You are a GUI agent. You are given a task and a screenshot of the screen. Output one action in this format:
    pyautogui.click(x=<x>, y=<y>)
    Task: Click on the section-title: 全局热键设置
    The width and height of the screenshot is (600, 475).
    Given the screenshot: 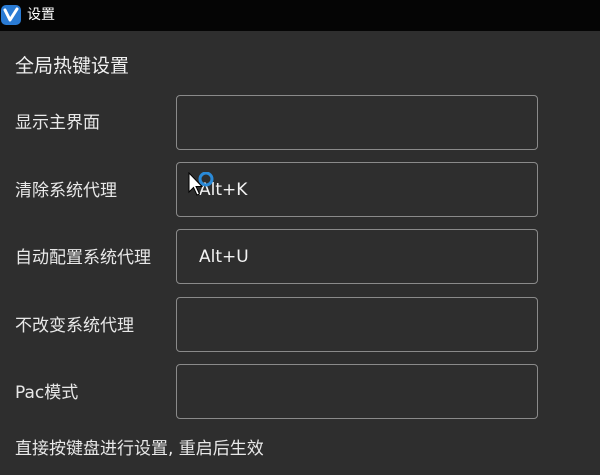 What is the action you would take?
    pyautogui.click(x=72, y=66)
    